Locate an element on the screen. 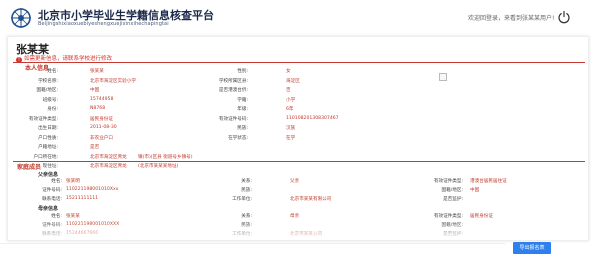 The width and height of the screenshot is (600, 254). family-section-title: 家庭成员 is located at coordinates (29, 167).